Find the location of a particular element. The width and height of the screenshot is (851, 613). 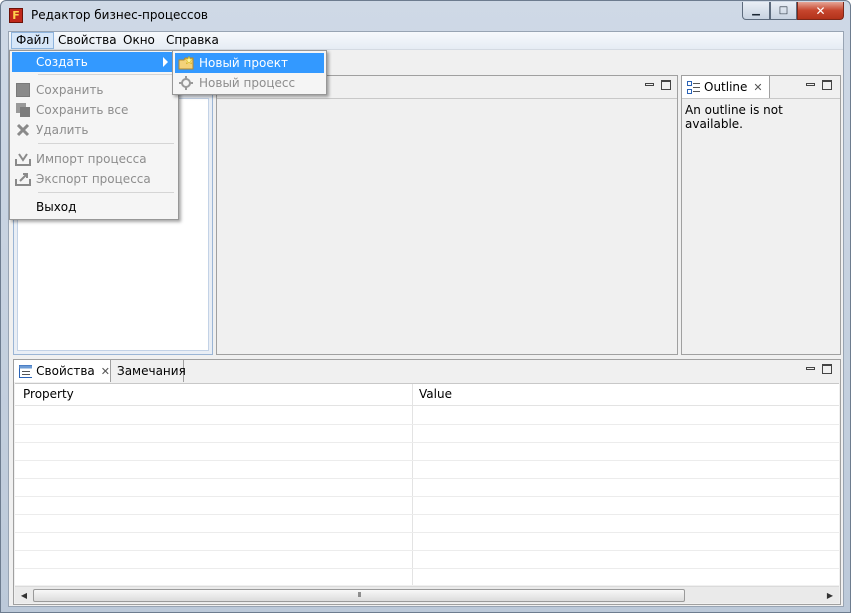

scroll-left-icon: ◀ is located at coordinates (24, 595).